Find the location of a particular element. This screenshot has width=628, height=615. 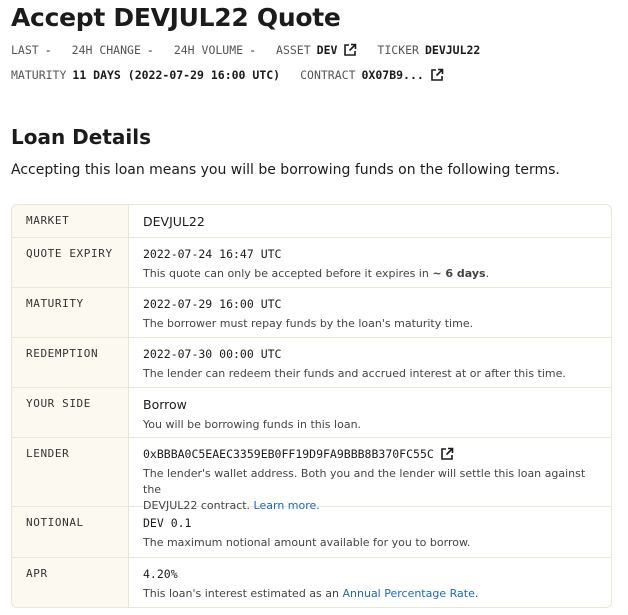

maturity-label: MATURITY is located at coordinates (39, 75).